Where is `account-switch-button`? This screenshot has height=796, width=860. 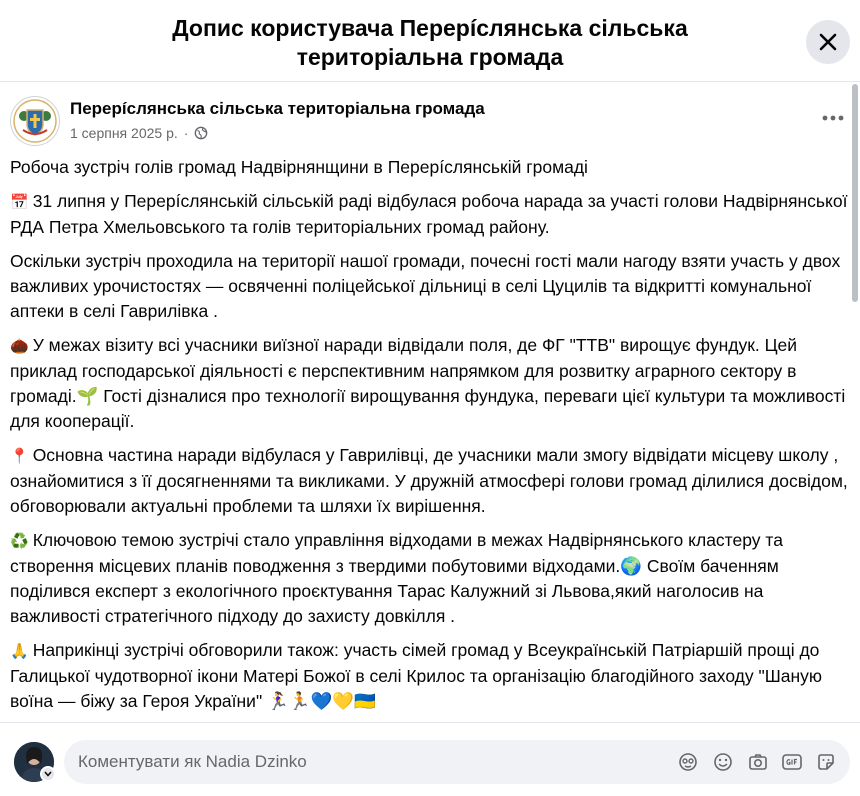 account-switch-button is located at coordinates (48, 774).